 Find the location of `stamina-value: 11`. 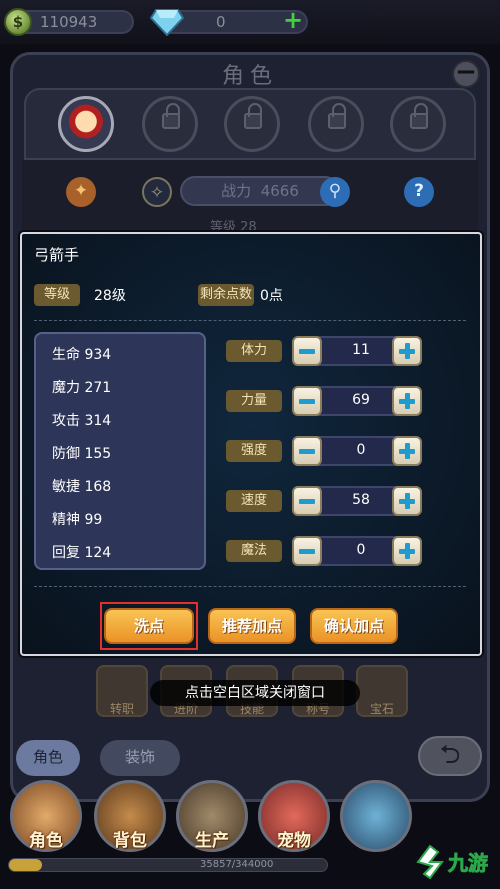

stamina-value: 11 is located at coordinates (361, 350).